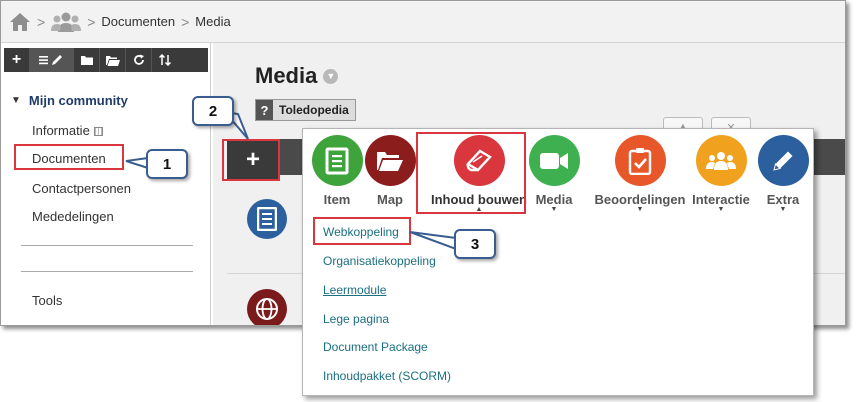 The width and height of the screenshot is (859, 402). Describe the element at coordinates (291, 180) in the screenshot. I see `callout-pointers` at that location.